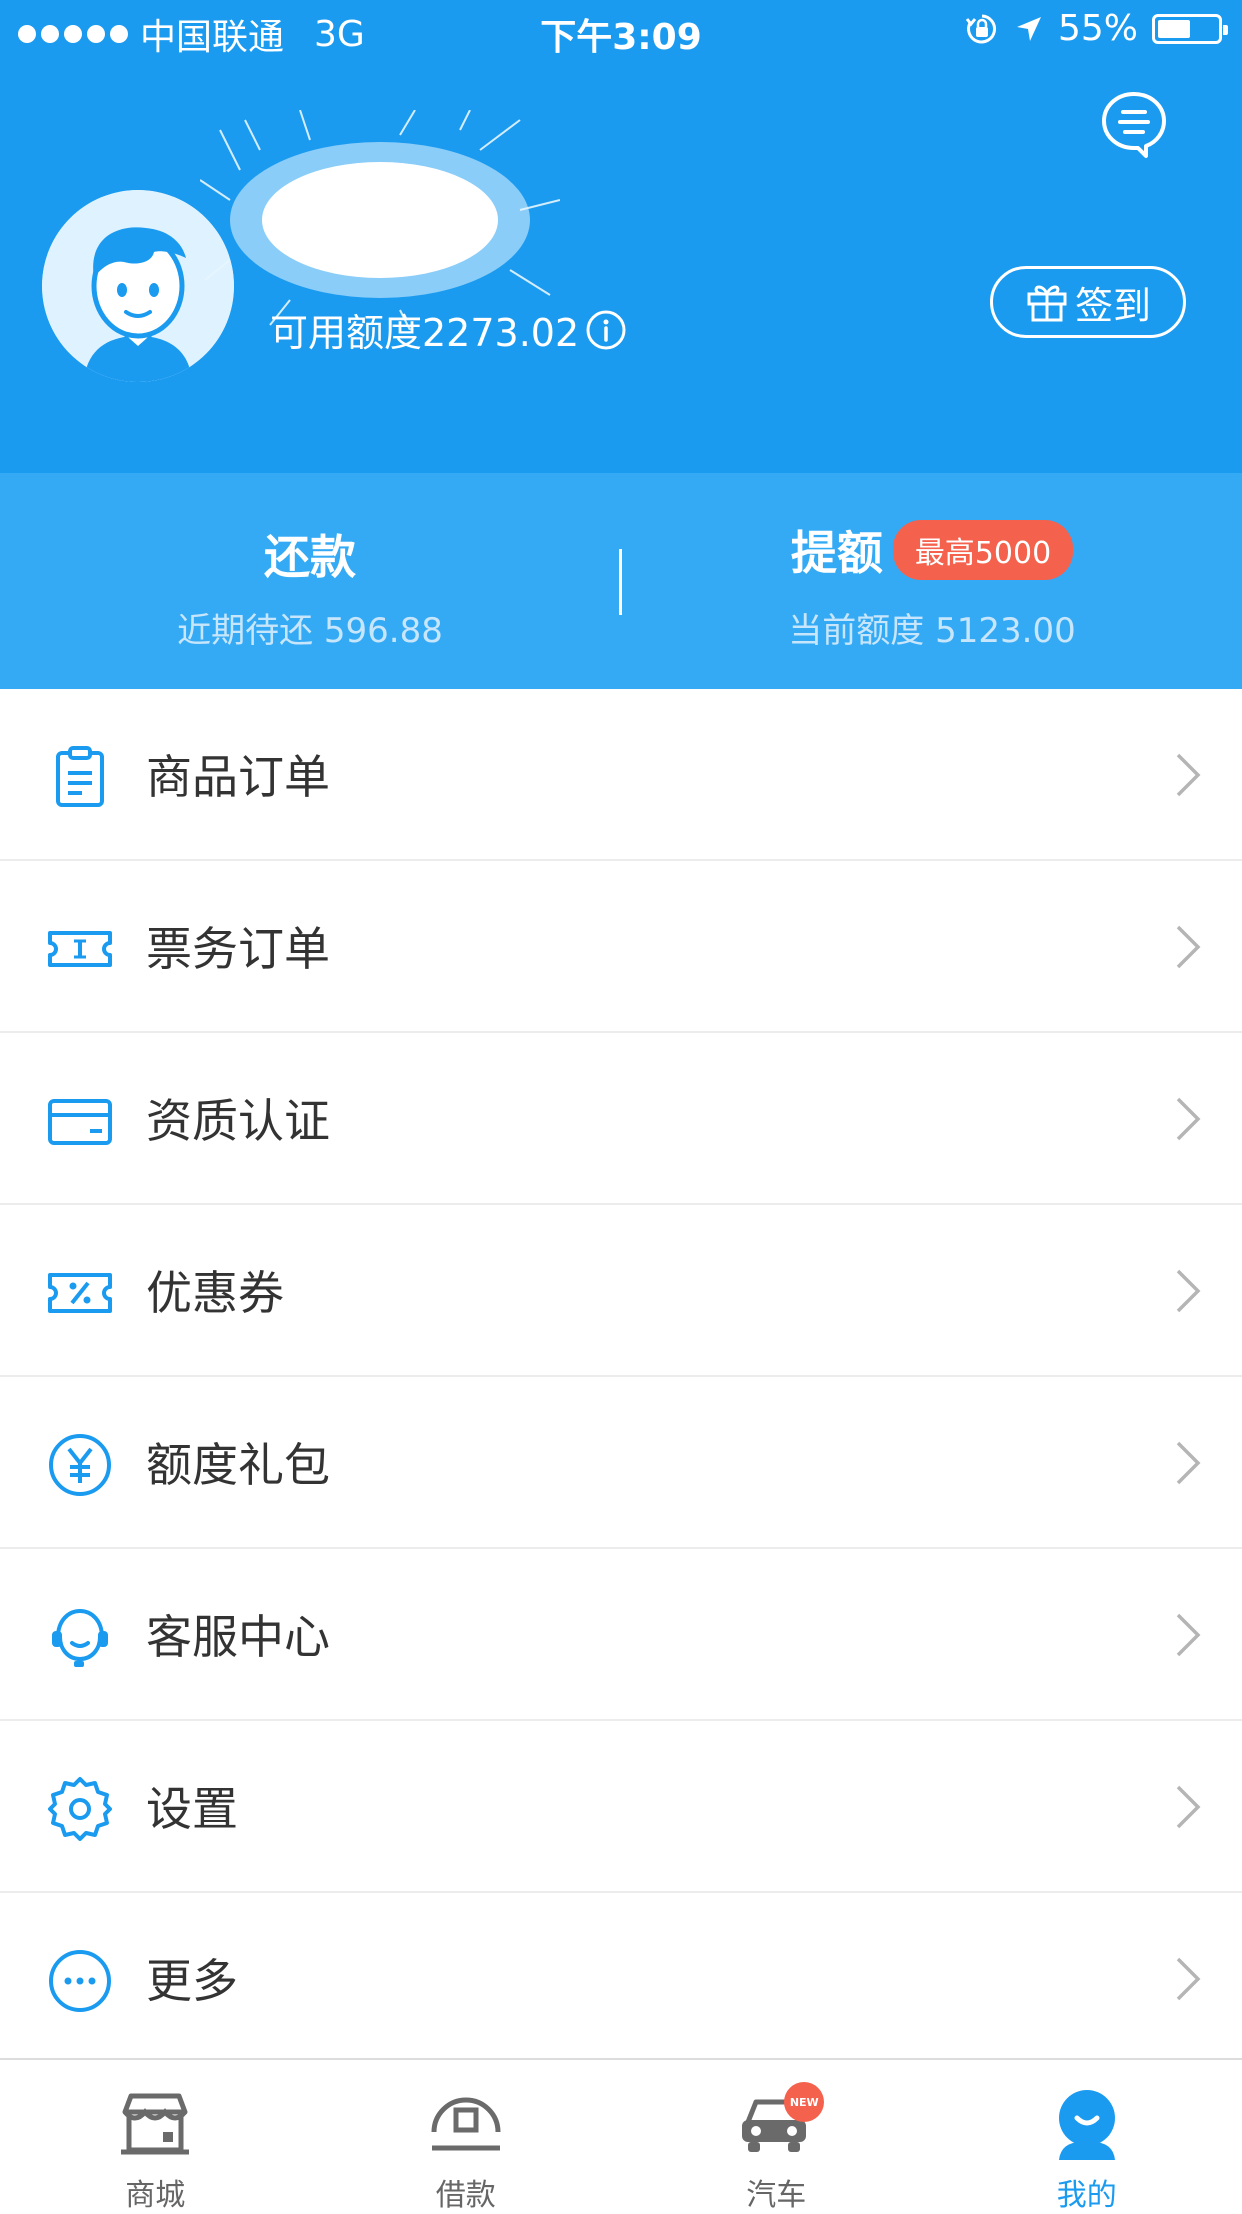 The height and width of the screenshot is (2214, 1242). I want to click on new-badge: NEW, so click(804, 2102).